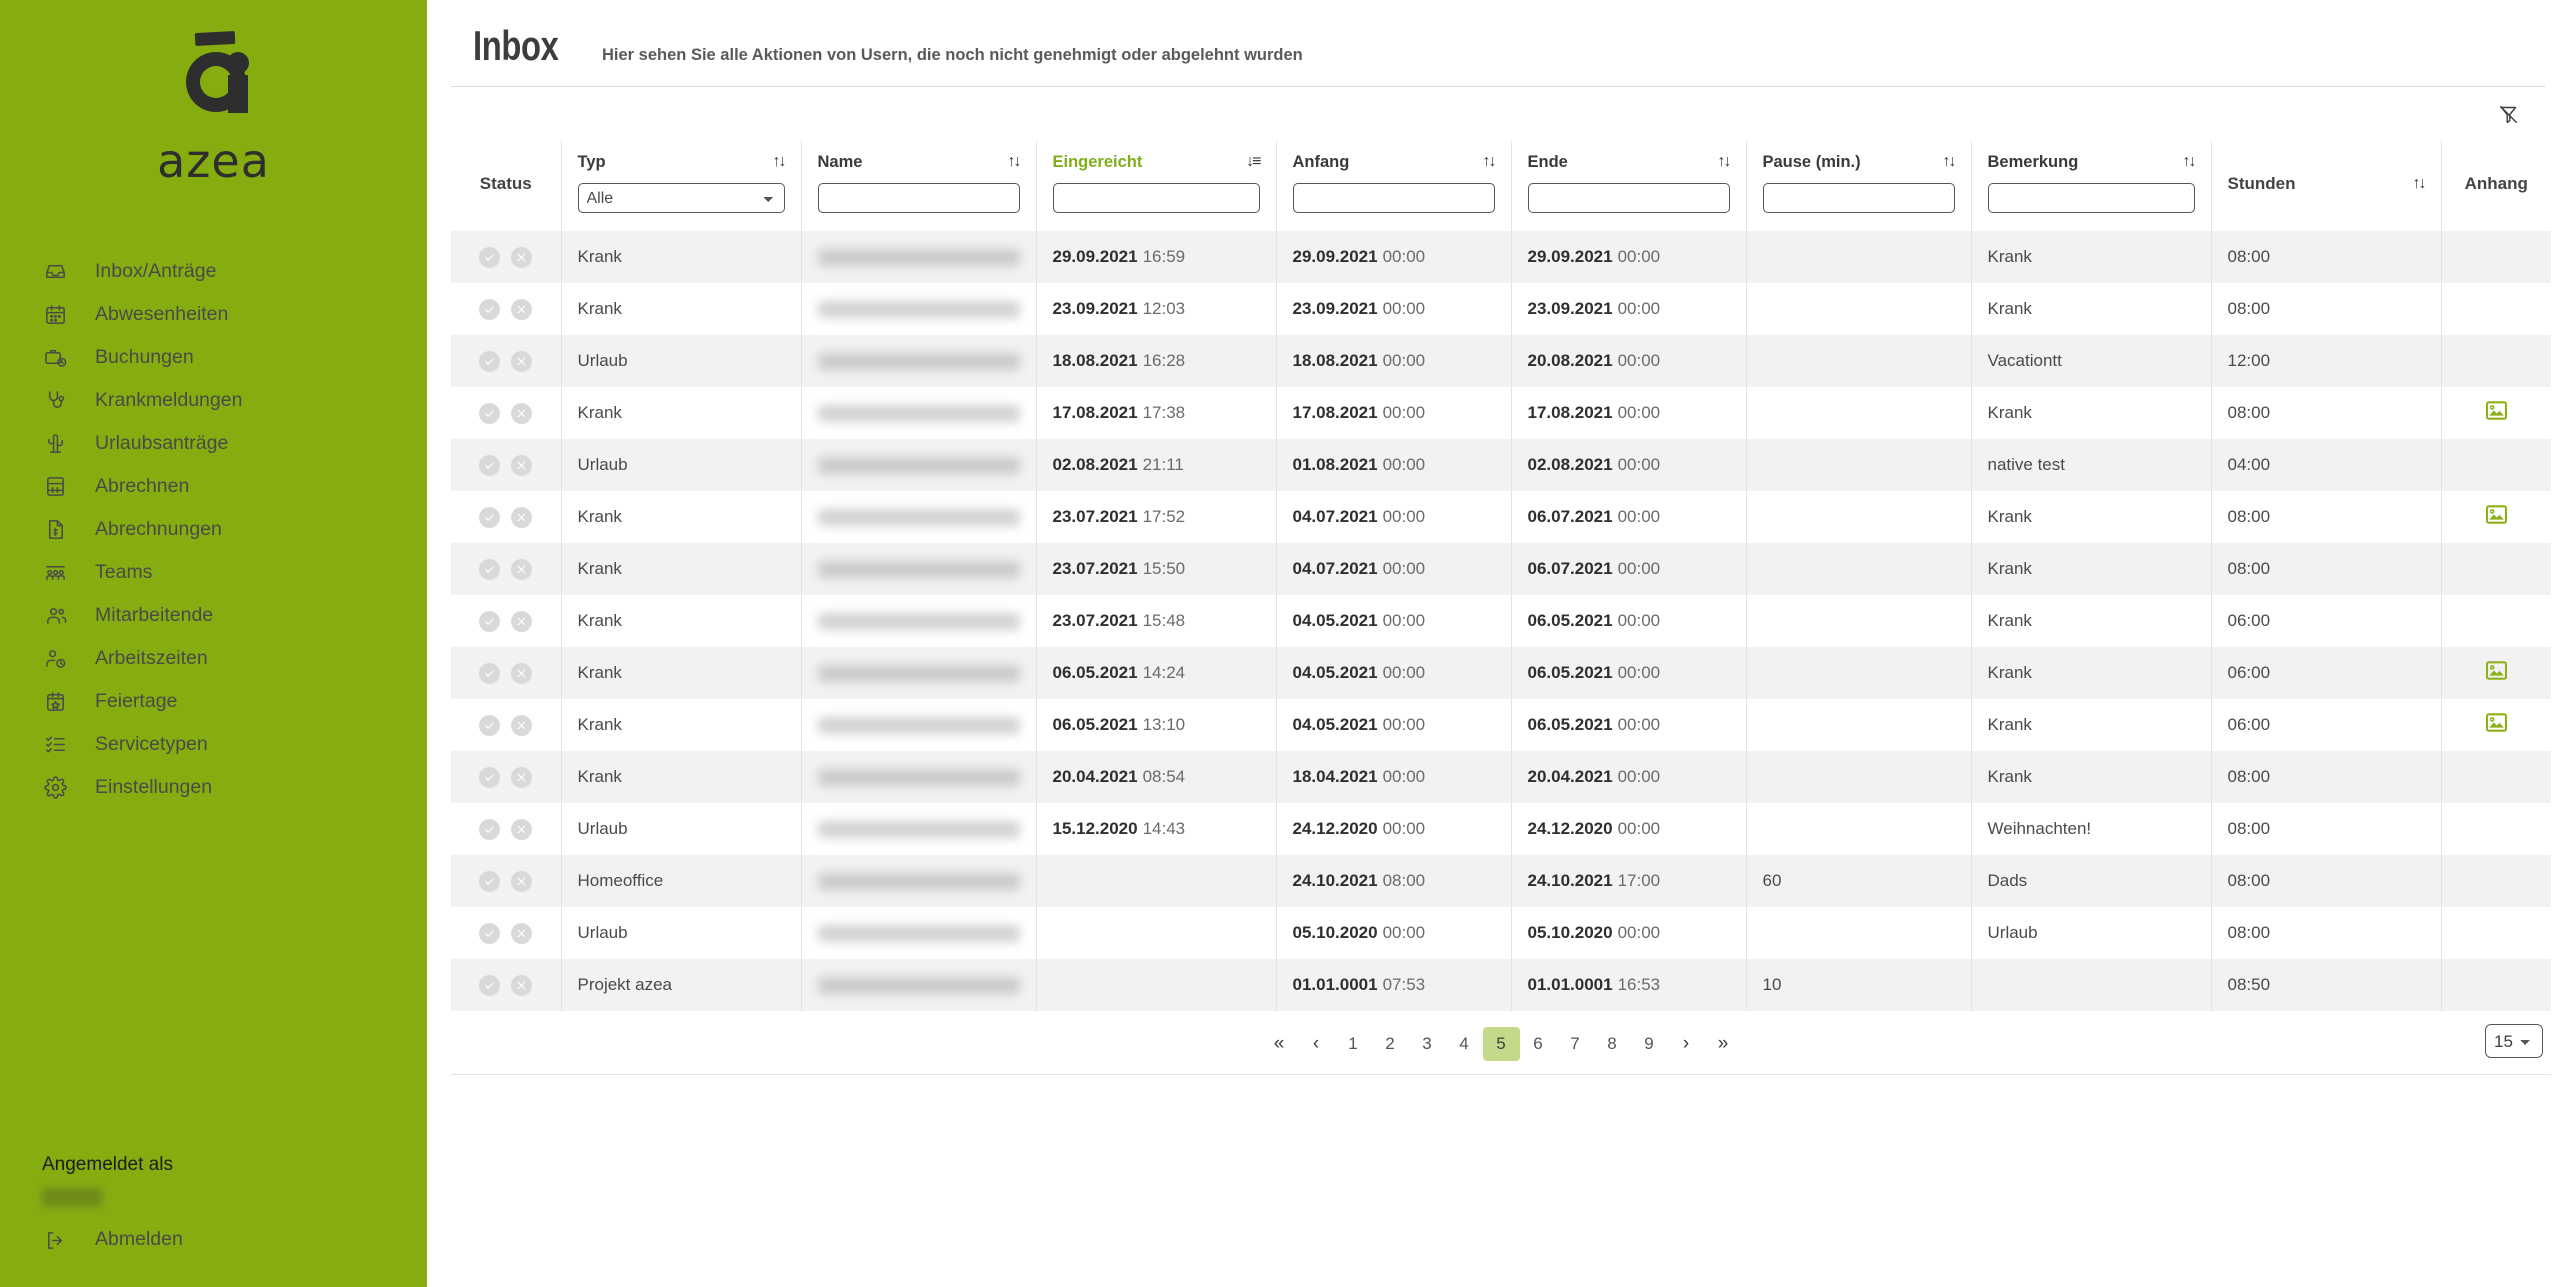 This screenshot has height=1287, width=2560. What do you see at coordinates (1723, 1044) in the screenshot?
I see `pagination-last-button: »` at bounding box center [1723, 1044].